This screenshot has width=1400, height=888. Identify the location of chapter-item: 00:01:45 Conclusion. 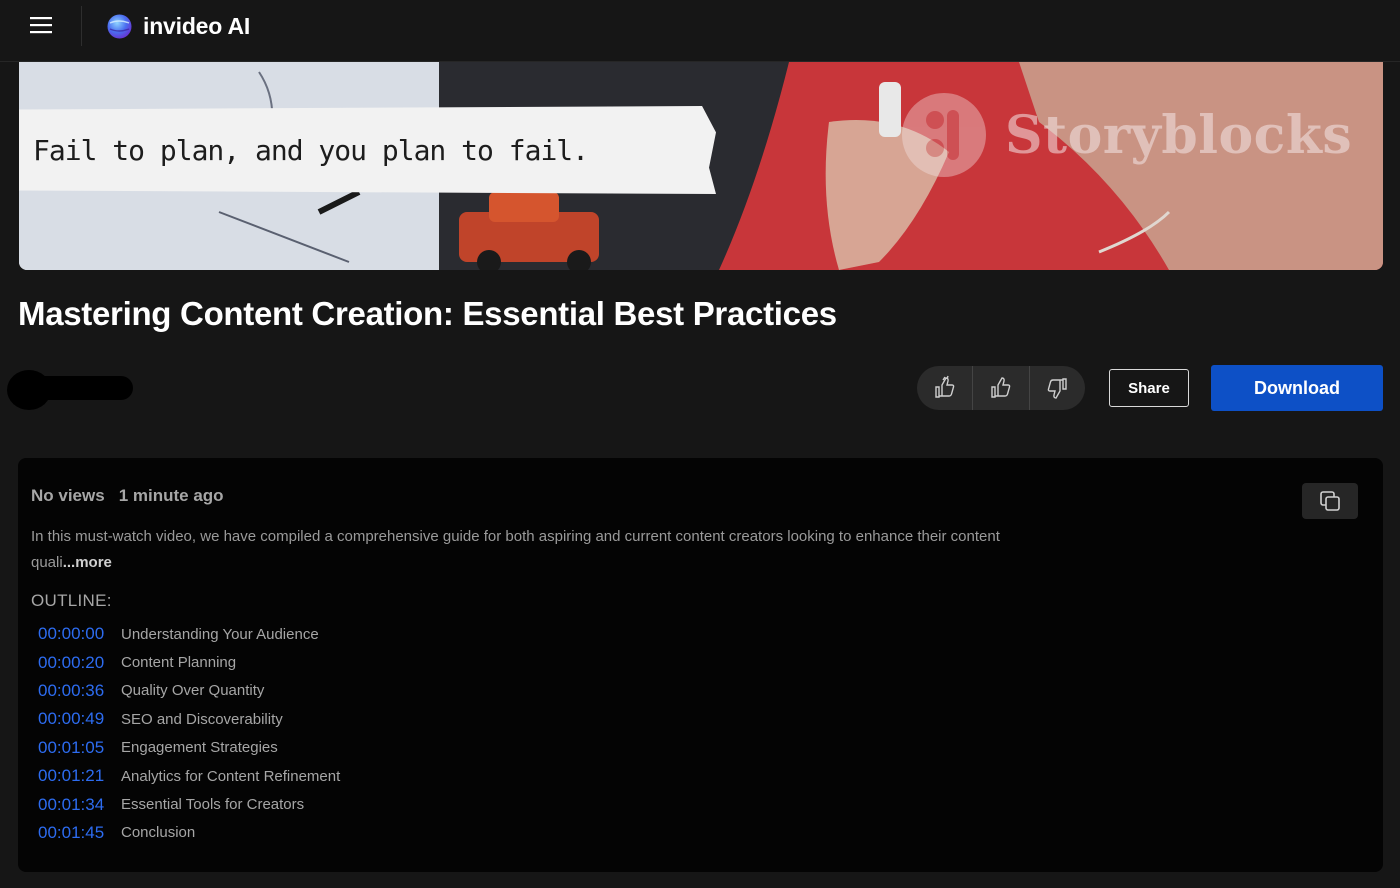
(189, 833).